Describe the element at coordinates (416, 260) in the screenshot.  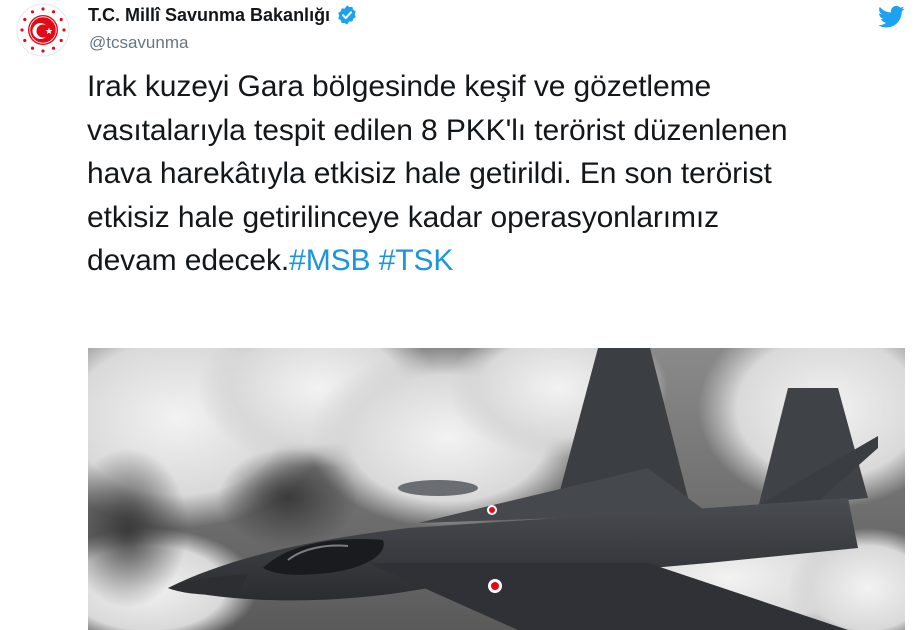
I see `hashtag-tsk-link: #TSK` at that location.